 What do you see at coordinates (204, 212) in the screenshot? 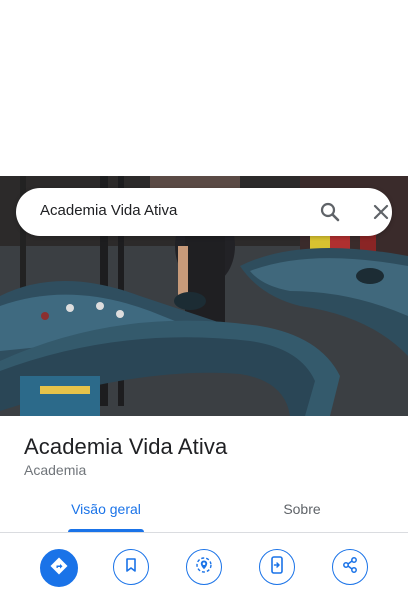
I see `search-bar: Academia Vida Ativa` at bounding box center [204, 212].